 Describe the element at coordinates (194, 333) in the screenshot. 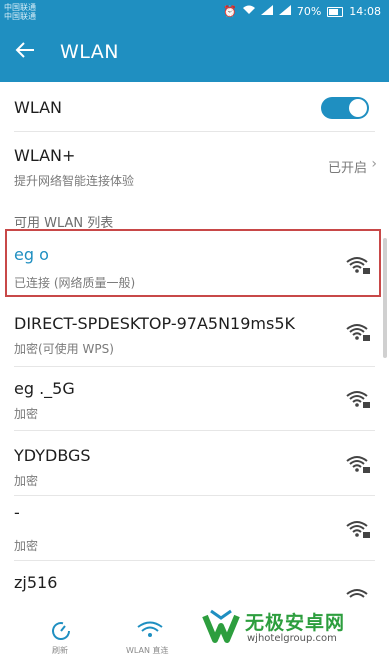

I see `network-row: DIRECT-SPDESKTOP-97A5N19ms5K 加密(可使用 WPS)` at that location.